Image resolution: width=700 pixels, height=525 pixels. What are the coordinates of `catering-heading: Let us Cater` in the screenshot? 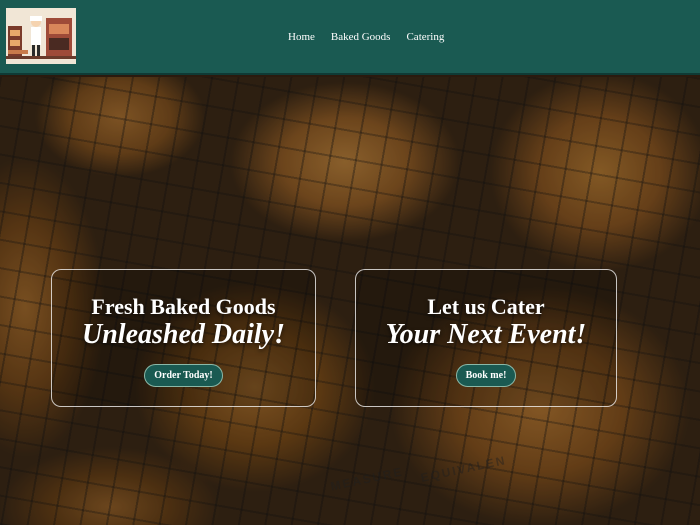 It's located at (486, 306).